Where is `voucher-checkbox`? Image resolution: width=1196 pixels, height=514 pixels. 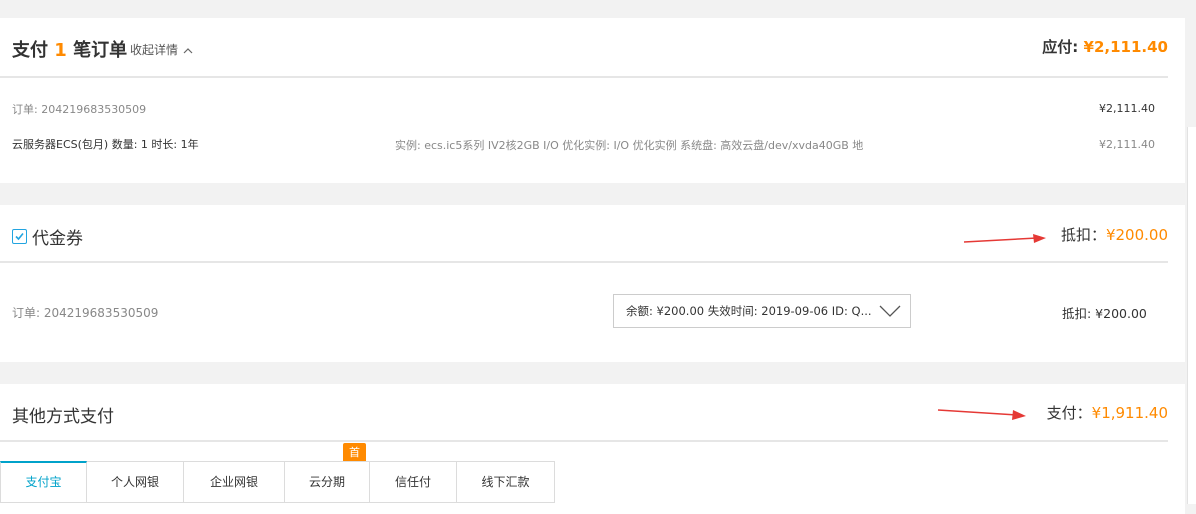 voucher-checkbox is located at coordinates (19, 236).